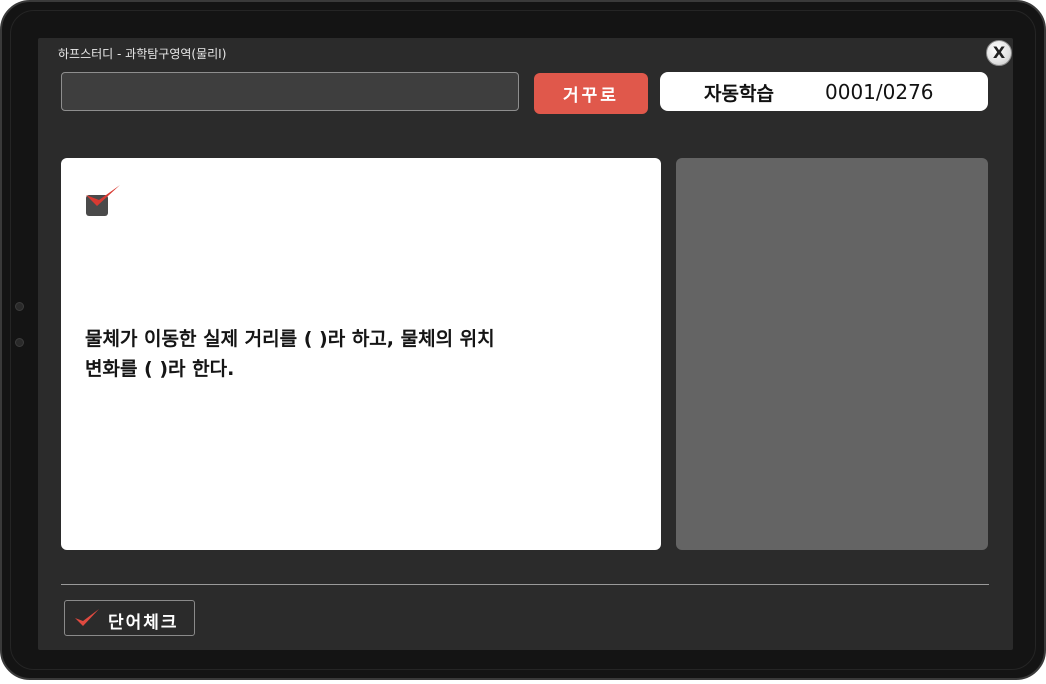 This screenshot has height=684, width=1046. Describe the element at coordinates (103, 202) in the screenshot. I see `checked-box-icon` at that location.